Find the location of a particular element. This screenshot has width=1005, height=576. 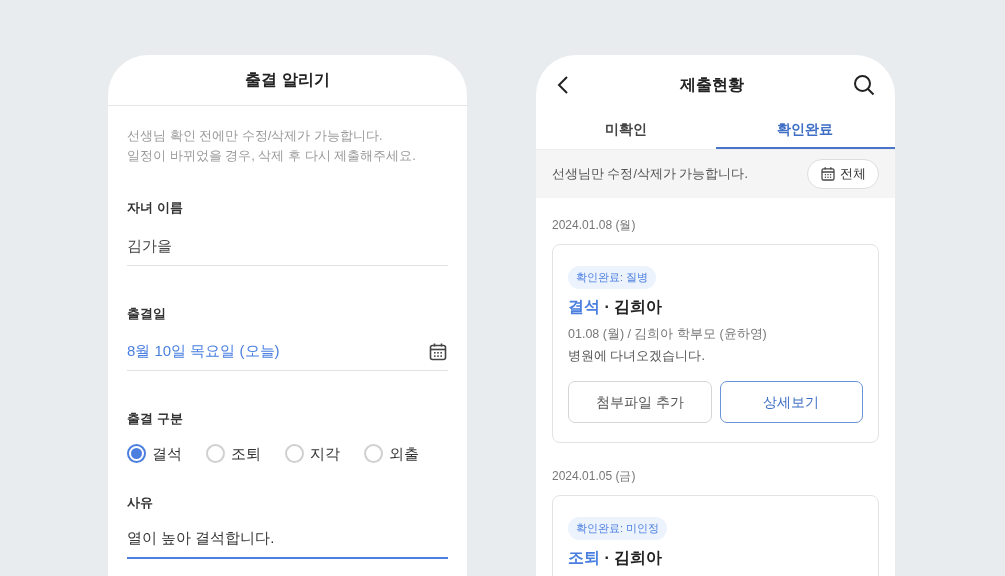

date-heading: 2024.01.05 (금) is located at coordinates (594, 476).